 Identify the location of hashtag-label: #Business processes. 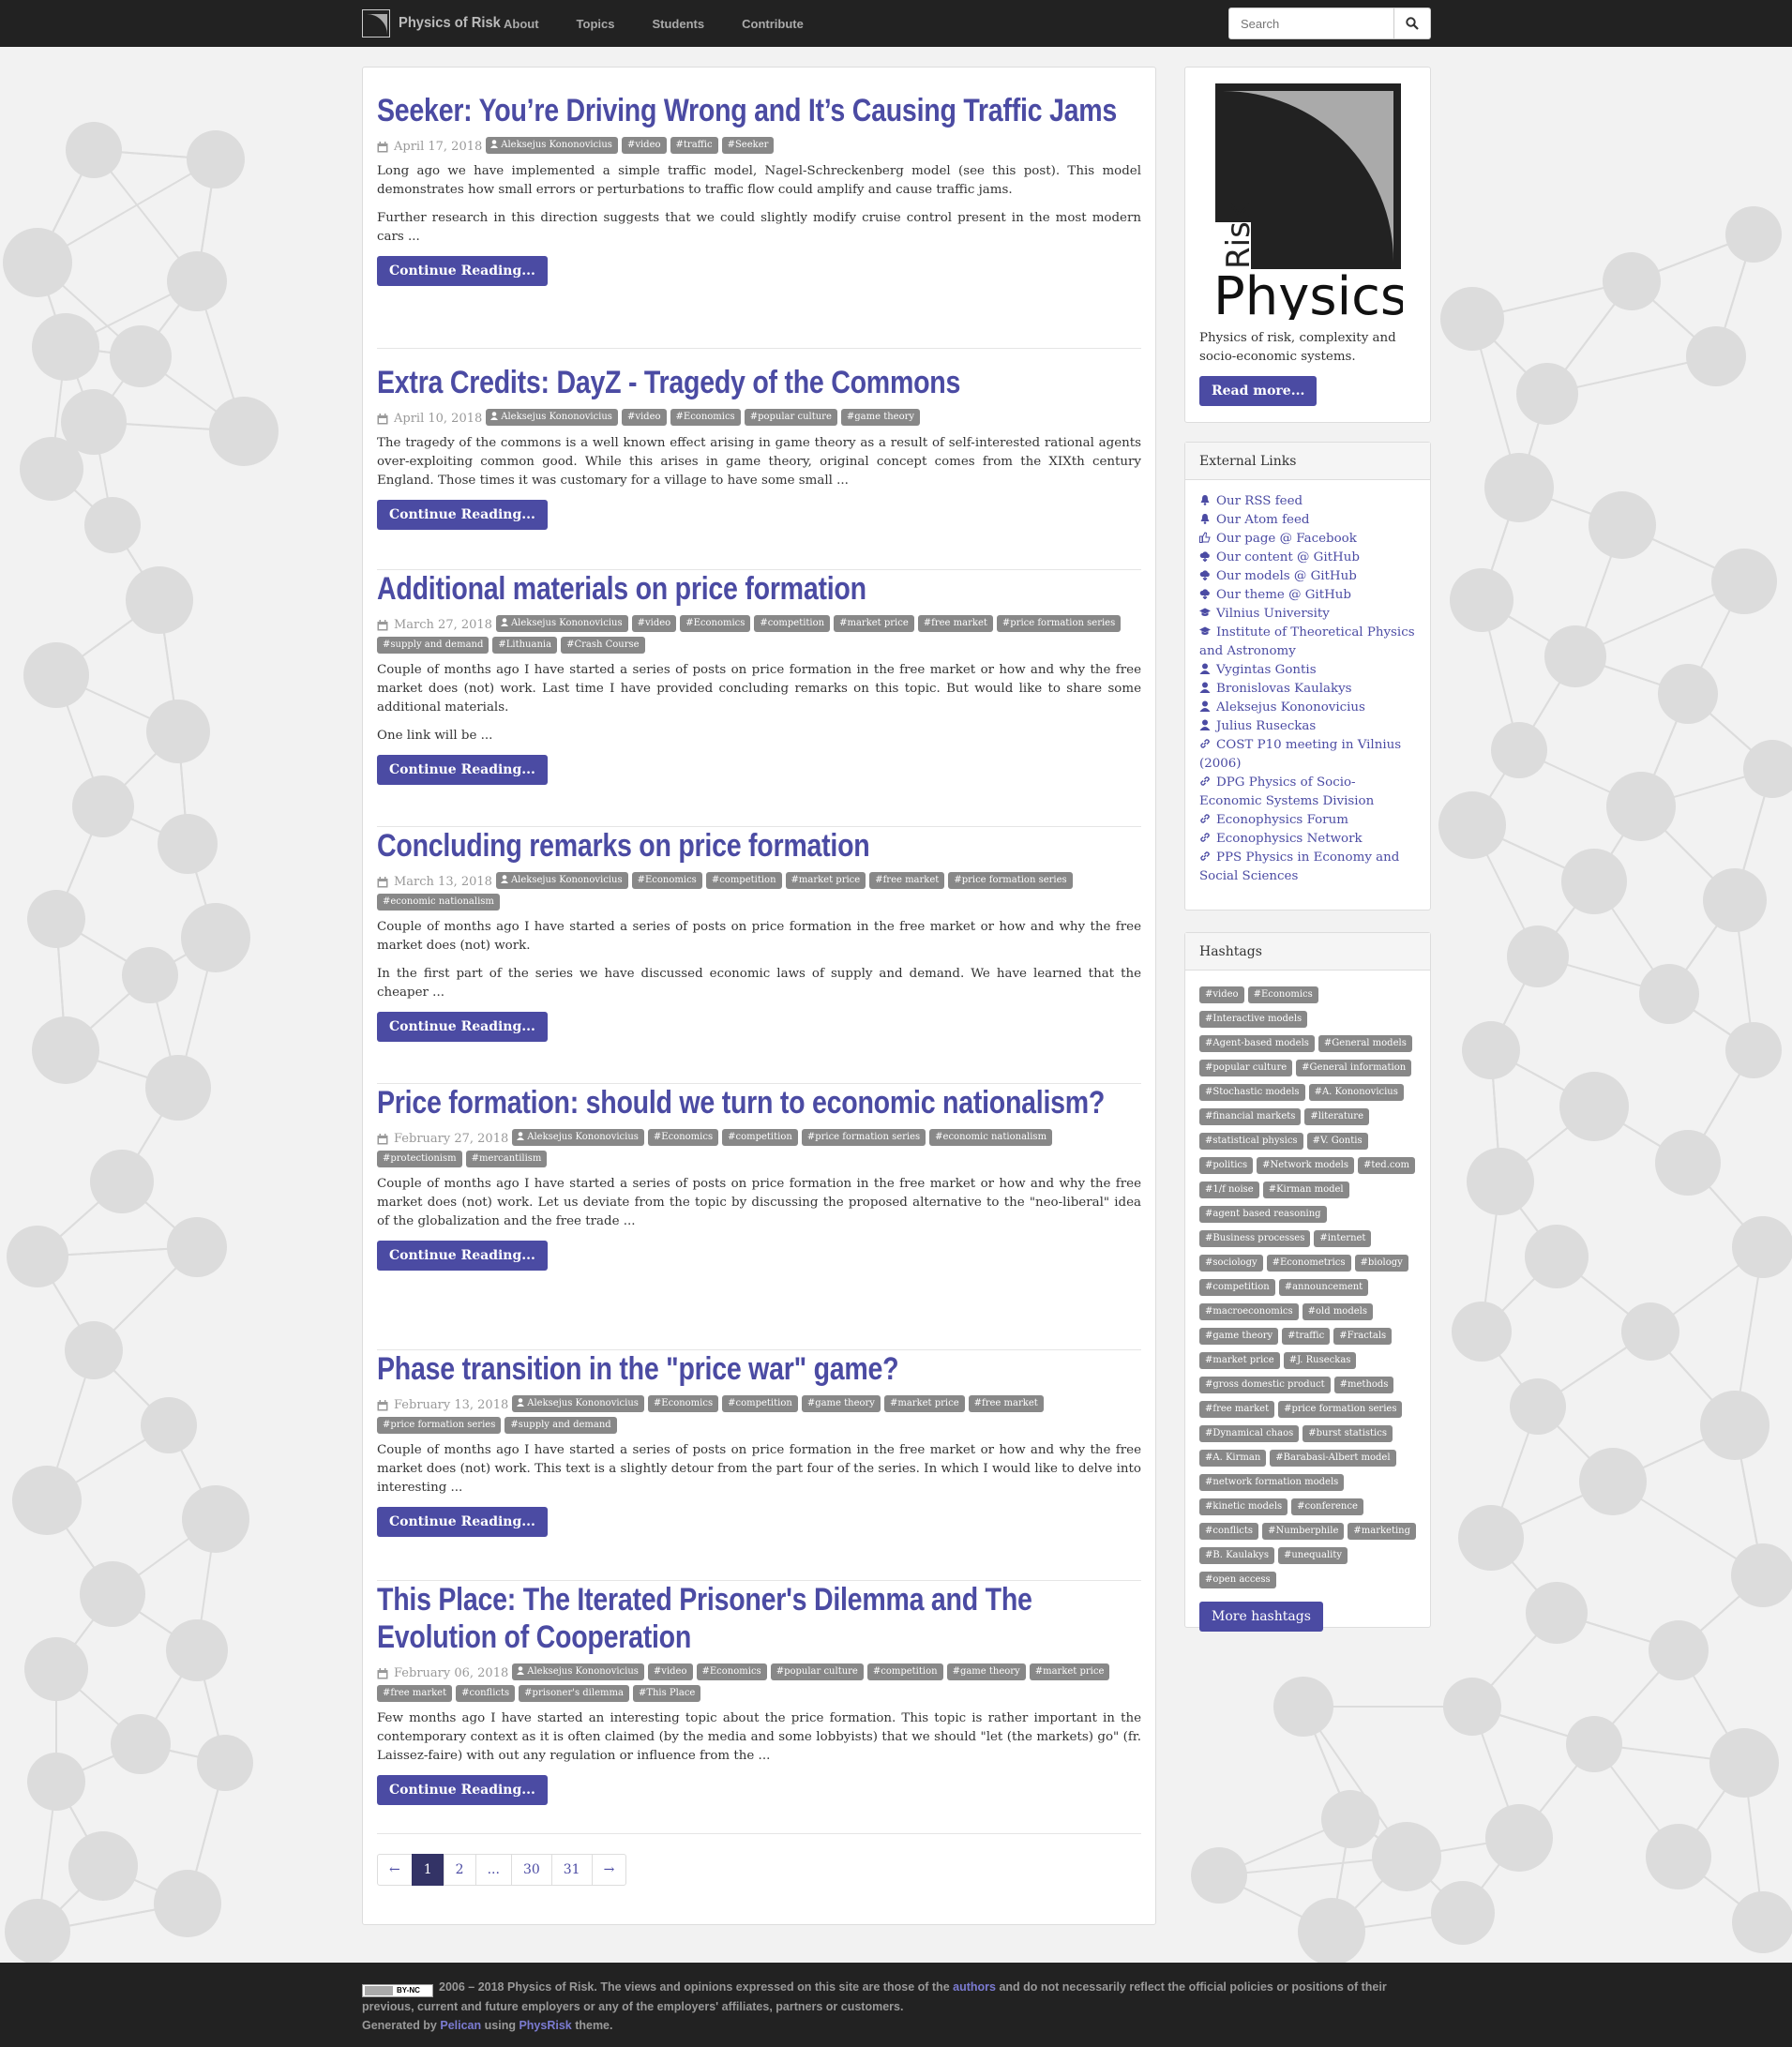
(1255, 1238).